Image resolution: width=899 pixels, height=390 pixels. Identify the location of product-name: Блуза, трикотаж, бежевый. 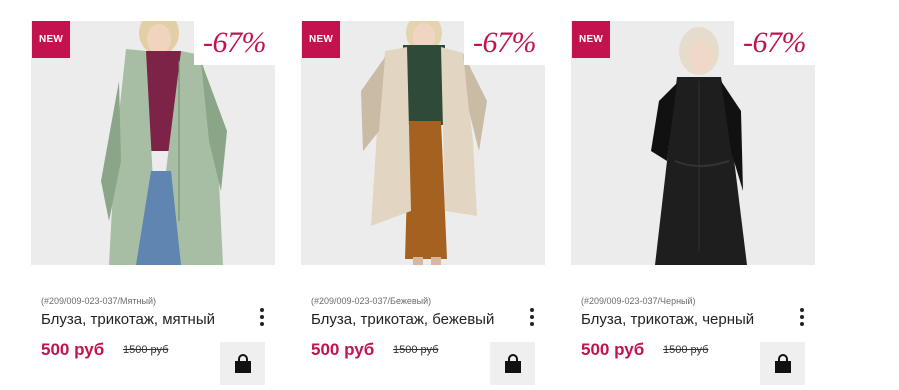
(402, 319).